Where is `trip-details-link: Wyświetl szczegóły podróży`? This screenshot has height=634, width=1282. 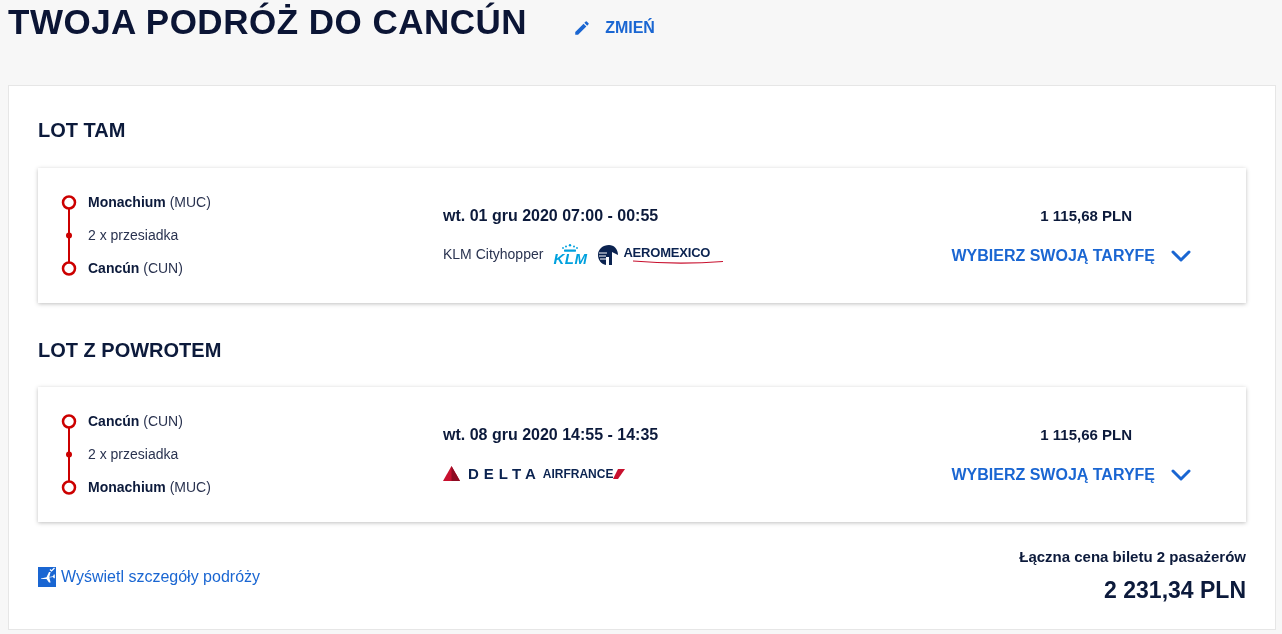 trip-details-link: Wyświetl szczegóły podróży is located at coordinates (149, 577).